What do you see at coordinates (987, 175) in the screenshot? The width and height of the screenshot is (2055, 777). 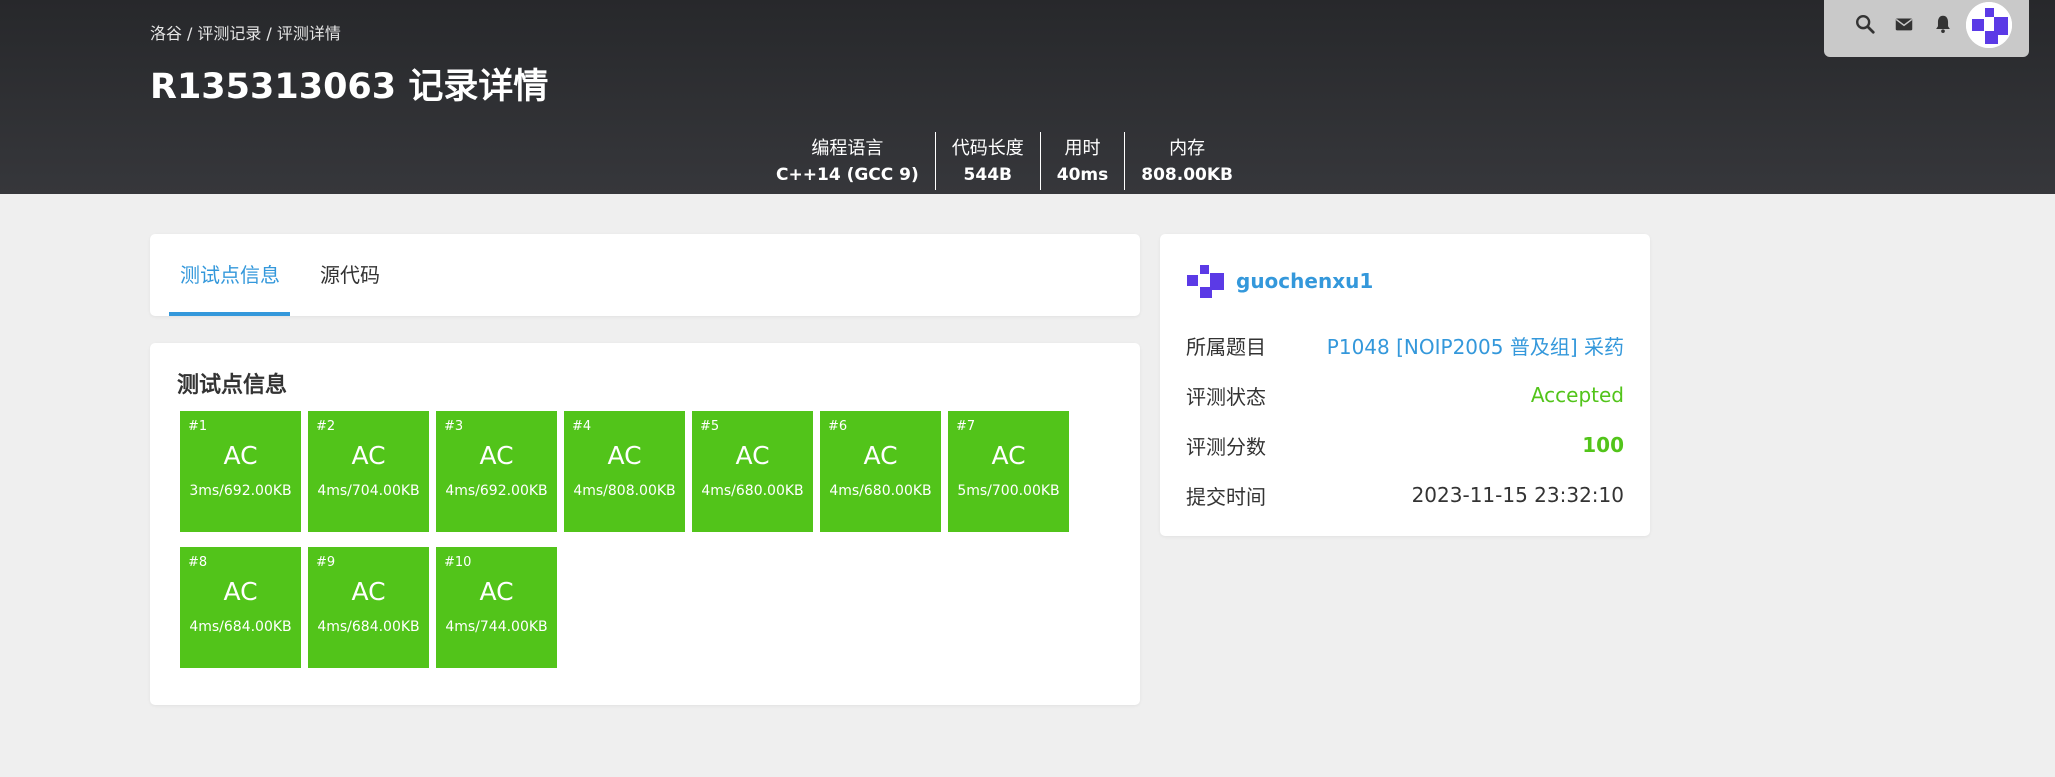 I see `stat-value: 544B` at bounding box center [987, 175].